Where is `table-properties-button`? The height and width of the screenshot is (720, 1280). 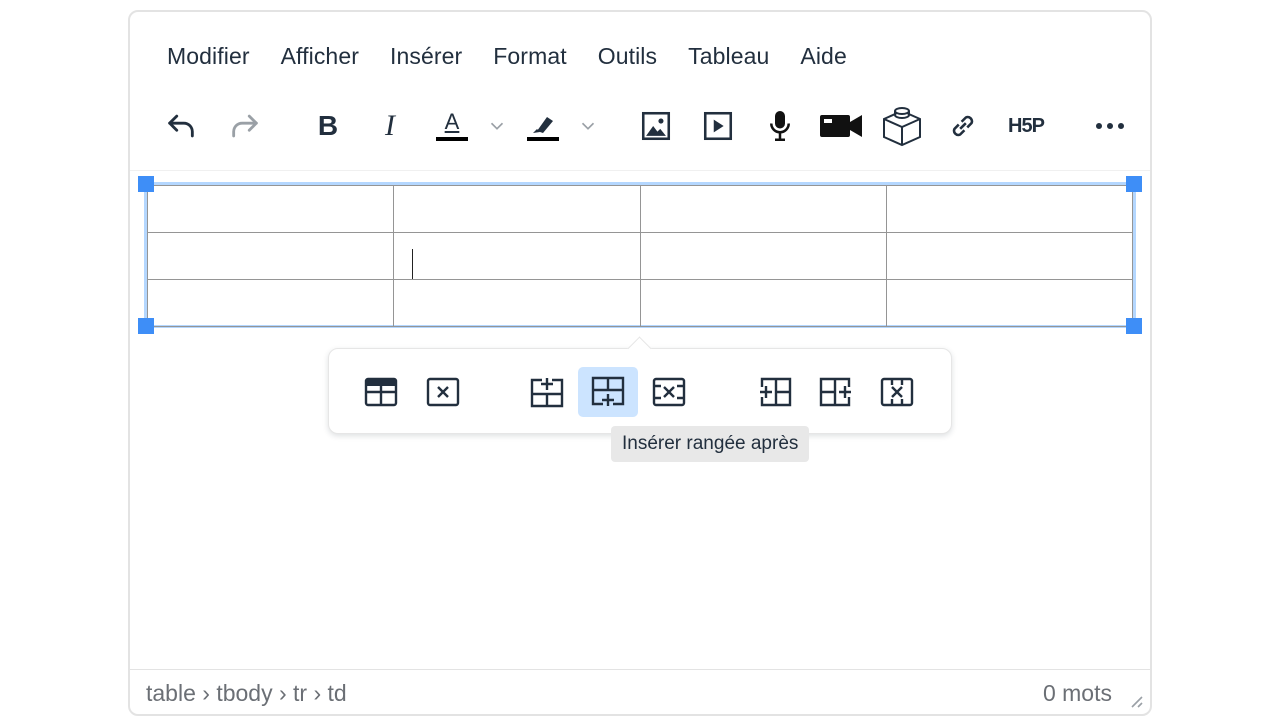 table-properties-button is located at coordinates (381, 392).